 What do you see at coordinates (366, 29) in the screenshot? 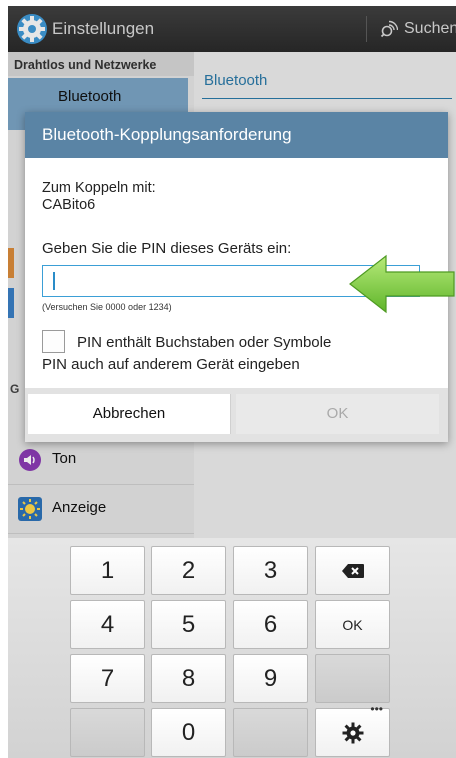
I see `action-bar-divider` at bounding box center [366, 29].